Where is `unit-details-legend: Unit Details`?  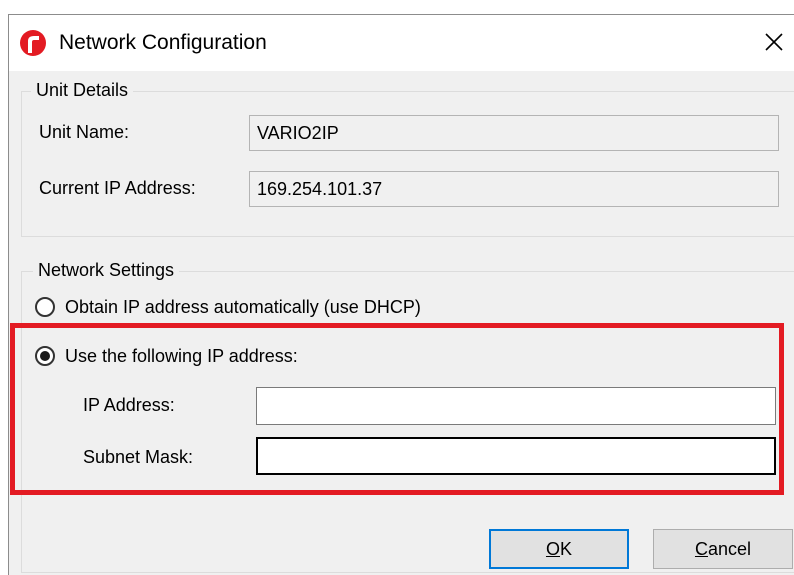
unit-details-legend: Unit Details is located at coordinates (82, 90).